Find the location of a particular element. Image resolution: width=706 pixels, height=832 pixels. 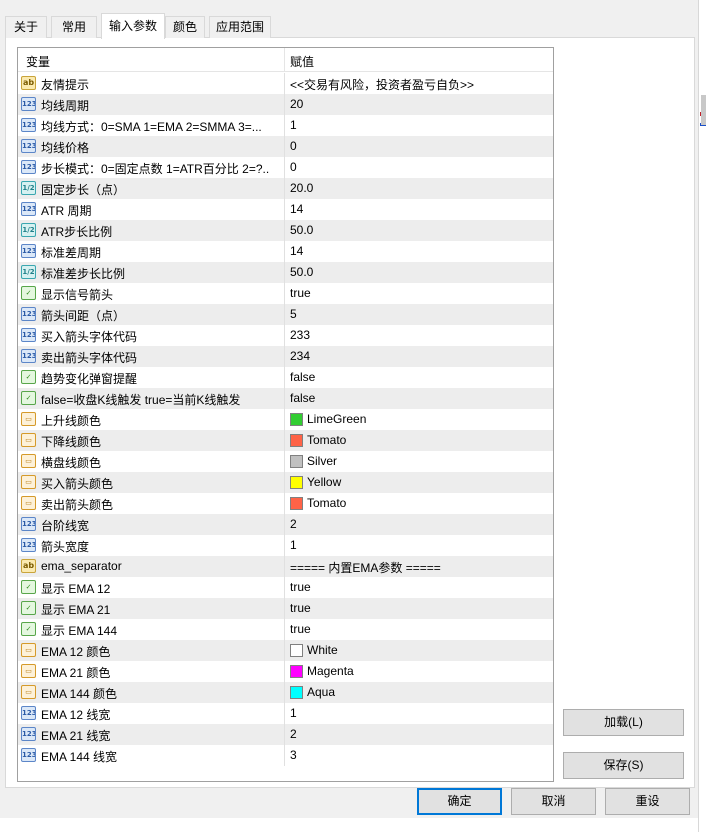

table-row: ▭ 卖出箭头颜色 Tomato is located at coordinates (285, 503).